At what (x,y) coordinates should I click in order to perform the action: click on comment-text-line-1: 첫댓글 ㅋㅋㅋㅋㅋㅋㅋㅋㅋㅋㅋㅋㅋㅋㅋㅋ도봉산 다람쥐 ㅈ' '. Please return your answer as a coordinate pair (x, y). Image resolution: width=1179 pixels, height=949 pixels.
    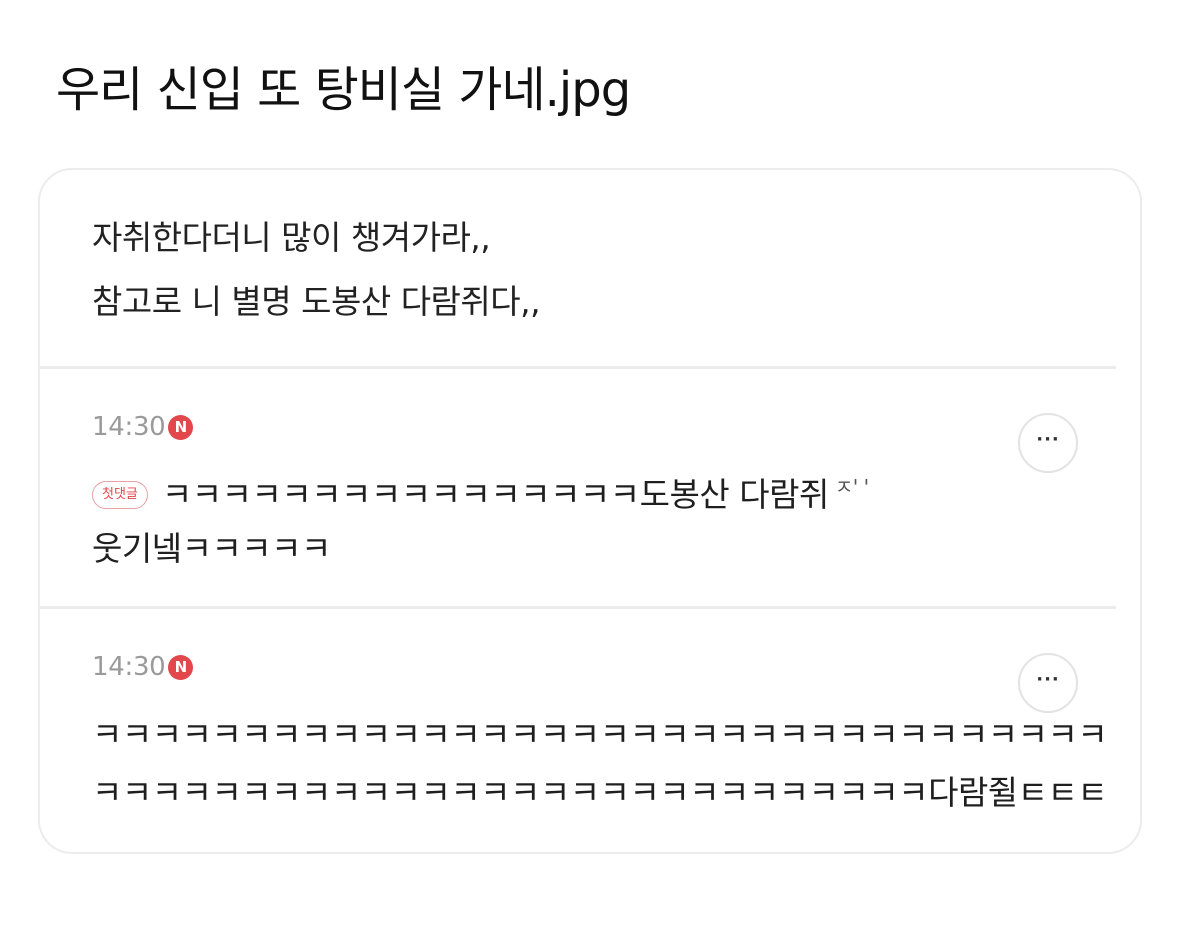
    Looking at the image, I should click on (480, 495).